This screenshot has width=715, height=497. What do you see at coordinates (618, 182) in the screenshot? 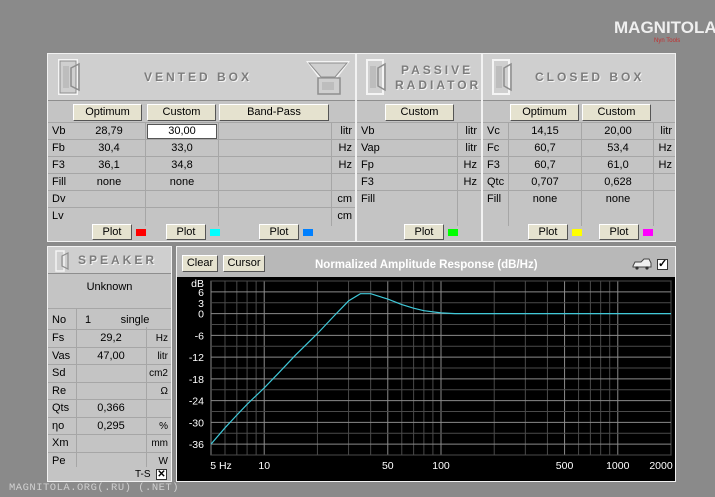
I see `closed-custom-value: 0,628` at bounding box center [618, 182].